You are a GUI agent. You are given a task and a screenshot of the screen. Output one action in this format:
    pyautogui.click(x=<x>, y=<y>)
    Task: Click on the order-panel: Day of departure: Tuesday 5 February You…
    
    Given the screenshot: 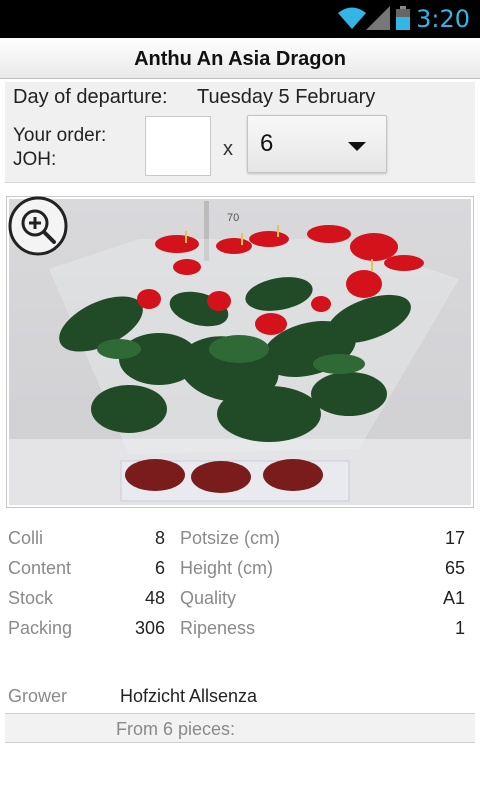 What is the action you would take?
    pyautogui.click(x=240, y=132)
    